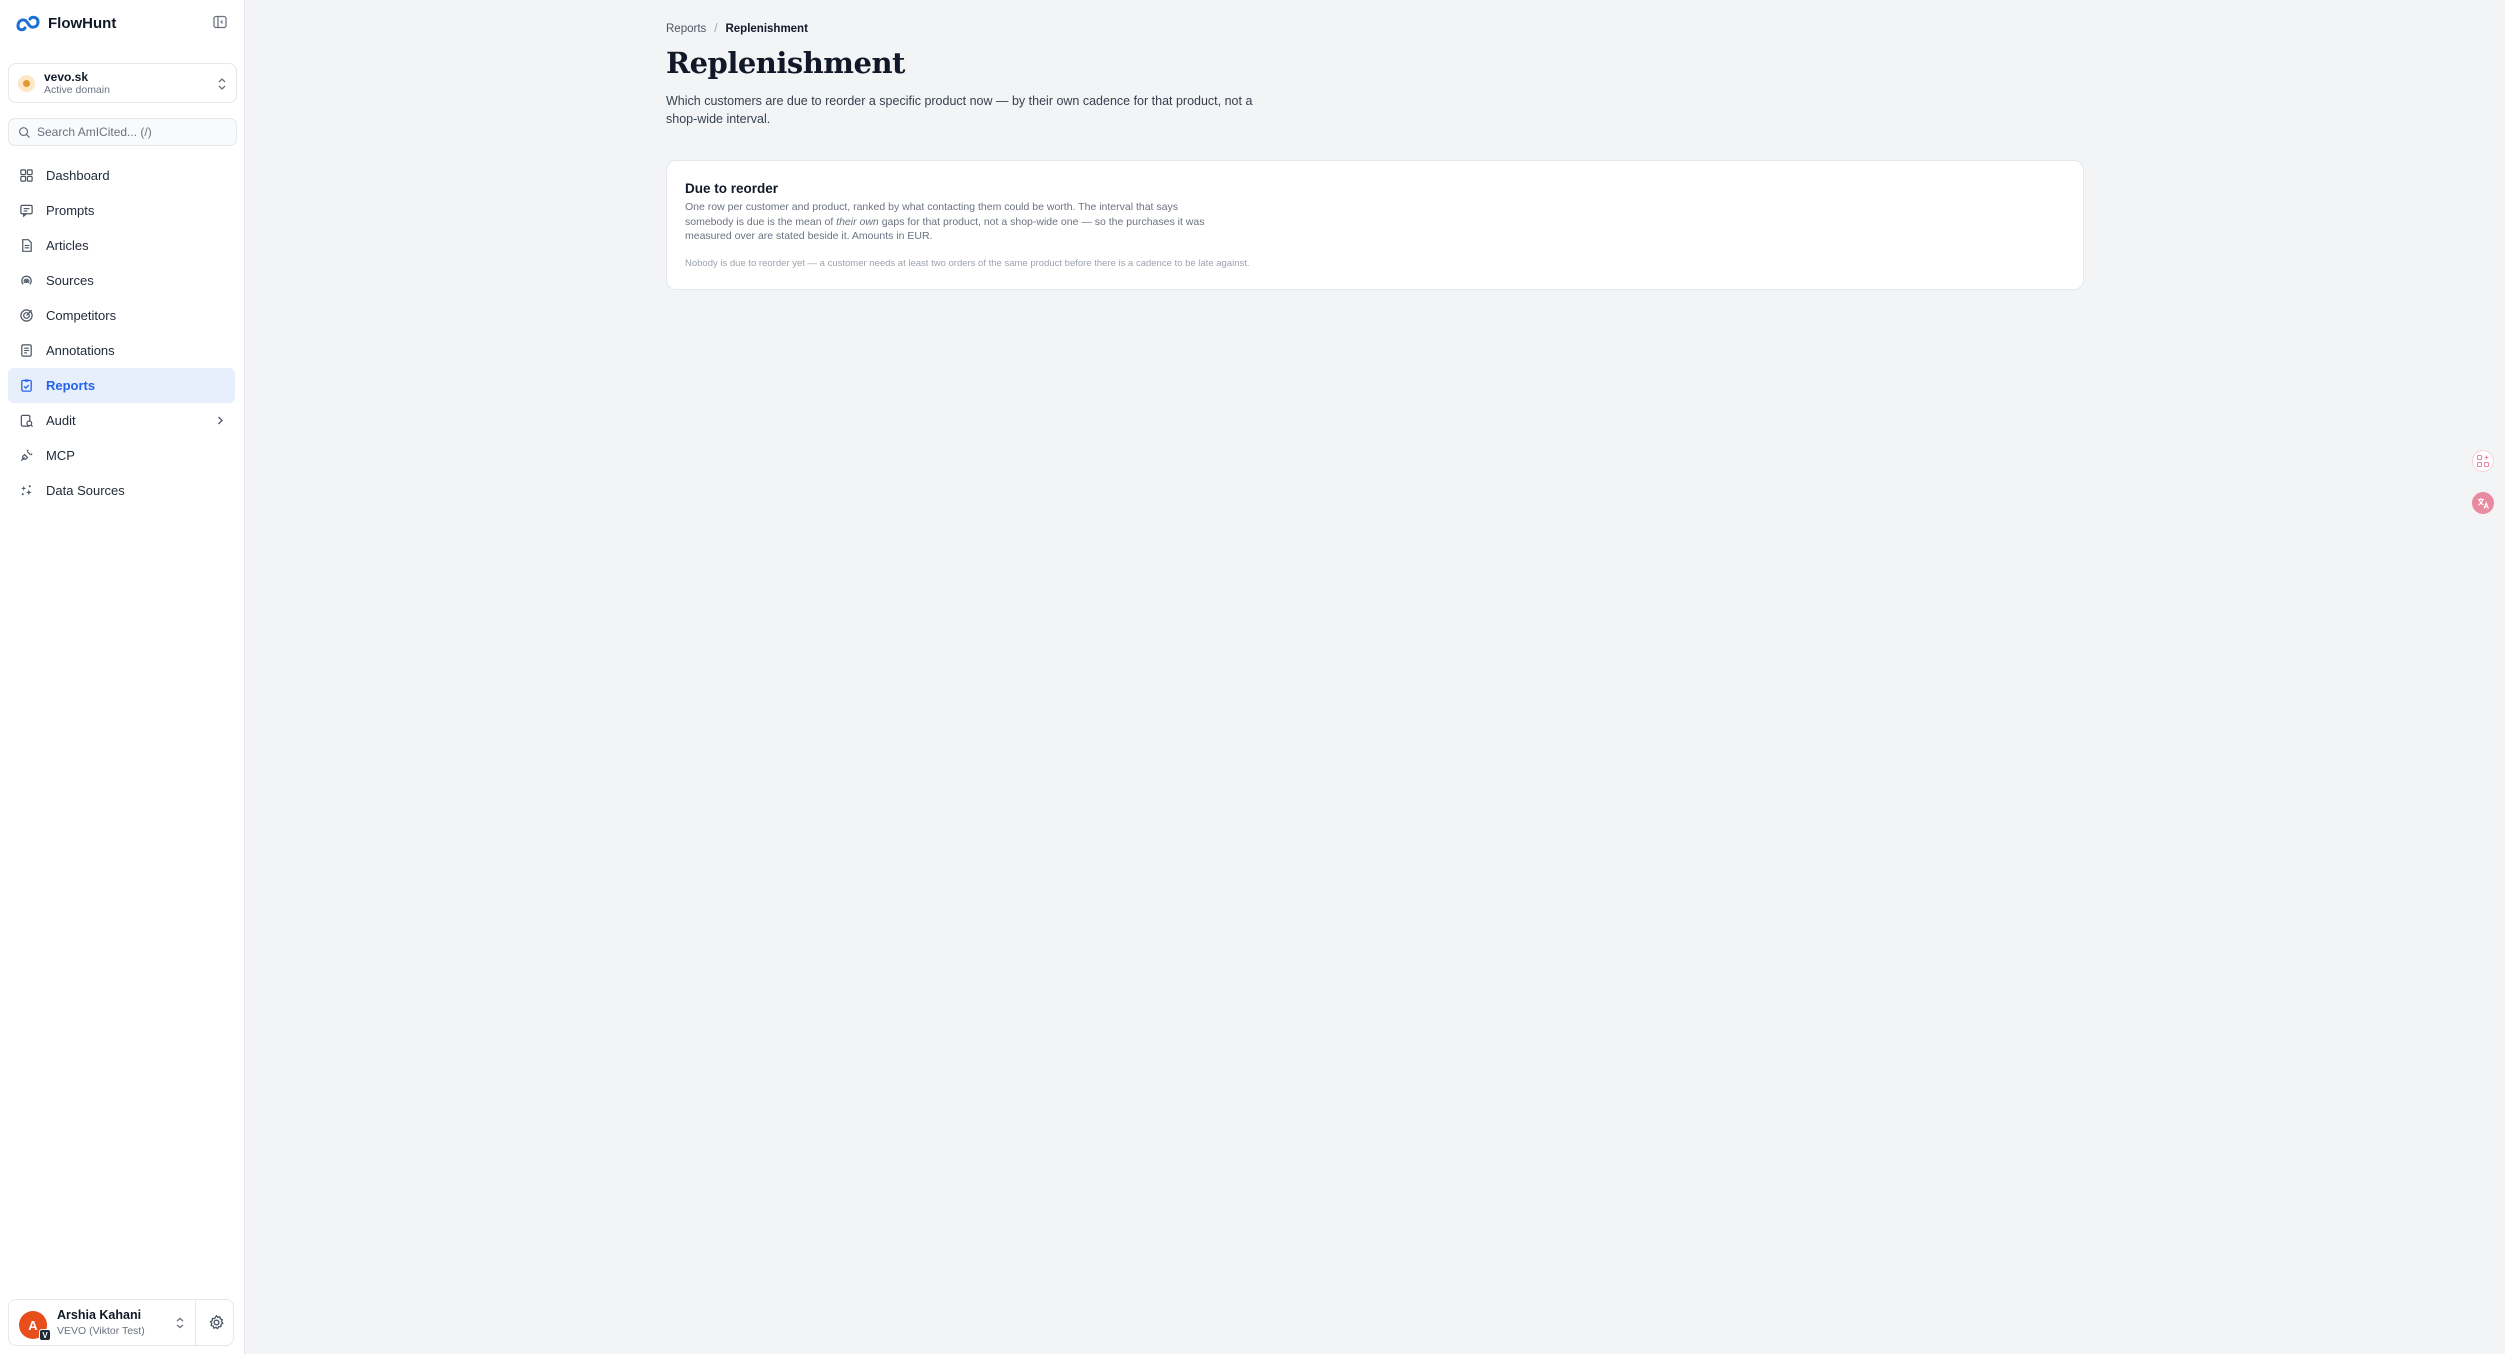 The width and height of the screenshot is (2505, 1354). Describe the element at coordinates (66, 76) in the screenshot. I see `domain-name: vevo.sk` at that location.